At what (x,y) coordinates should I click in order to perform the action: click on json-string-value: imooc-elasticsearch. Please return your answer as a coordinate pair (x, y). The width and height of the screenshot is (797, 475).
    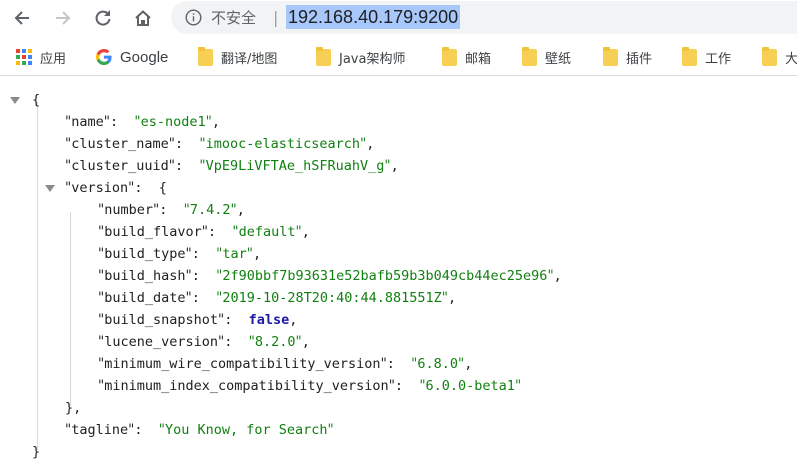
    Looking at the image, I should click on (283, 144).